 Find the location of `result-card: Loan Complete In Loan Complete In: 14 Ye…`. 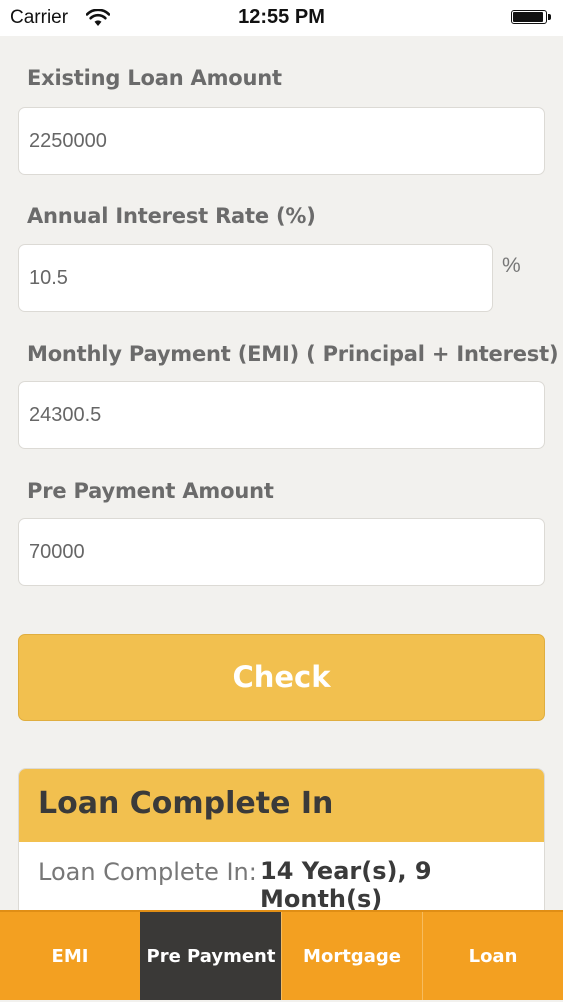

result-card: Loan Complete In Loan Complete In: 14 Ye… is located at coordinates (281, 848).